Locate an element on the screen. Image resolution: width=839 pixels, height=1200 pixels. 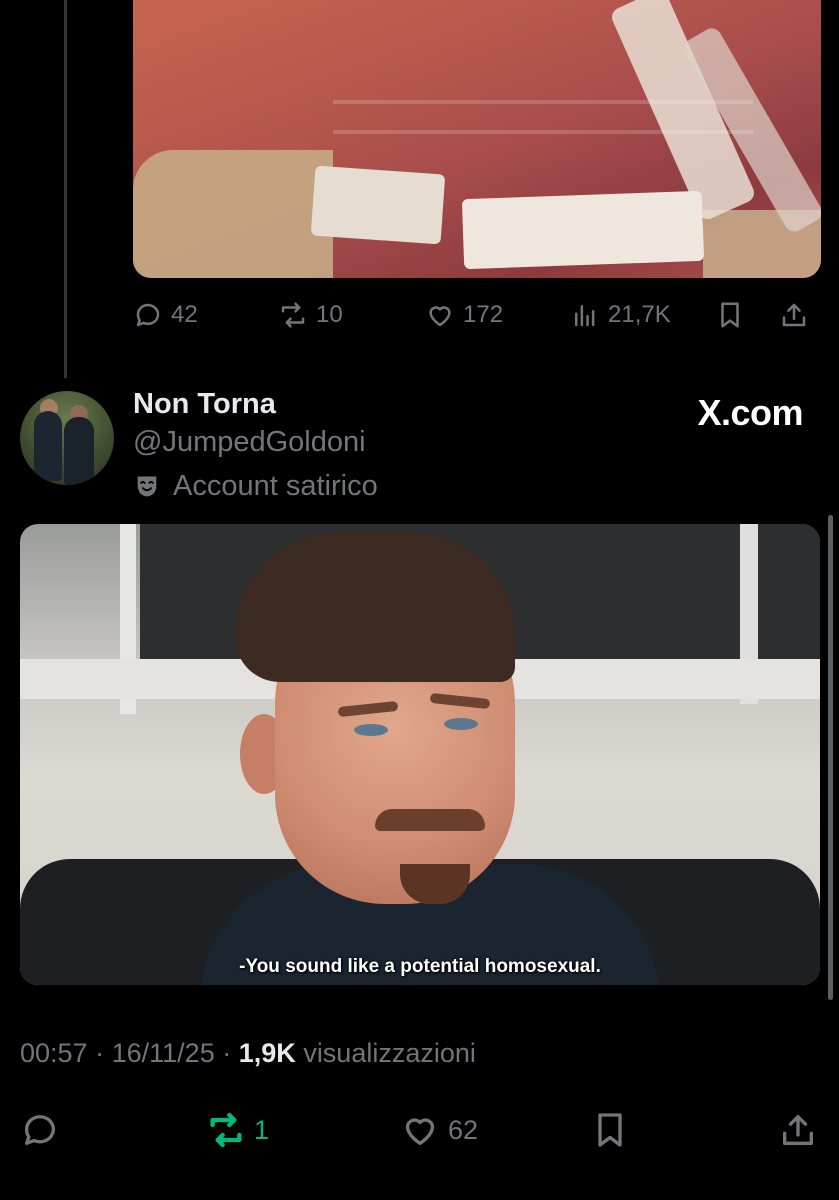
repost-count: 1 is located at coordinates (262, 1129).